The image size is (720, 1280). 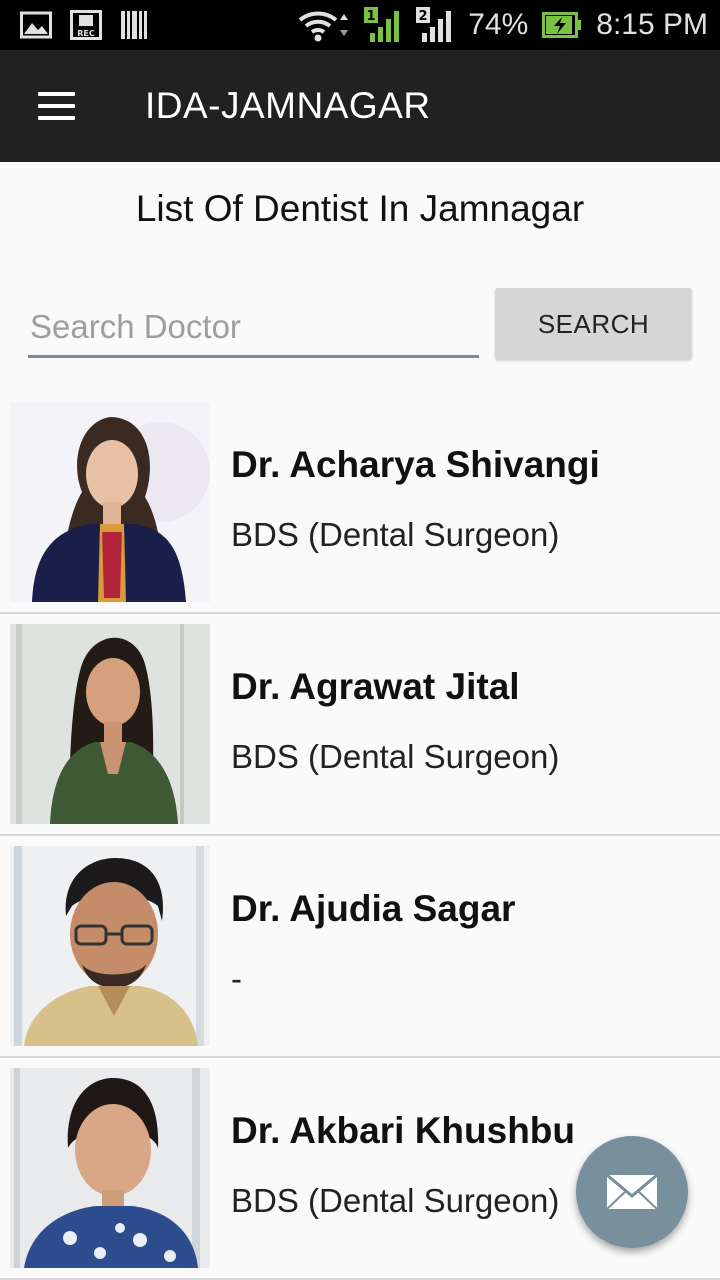 I want to click on doctor-name: Dr. Akbari Khushbu, so click(x=403, y=1130).